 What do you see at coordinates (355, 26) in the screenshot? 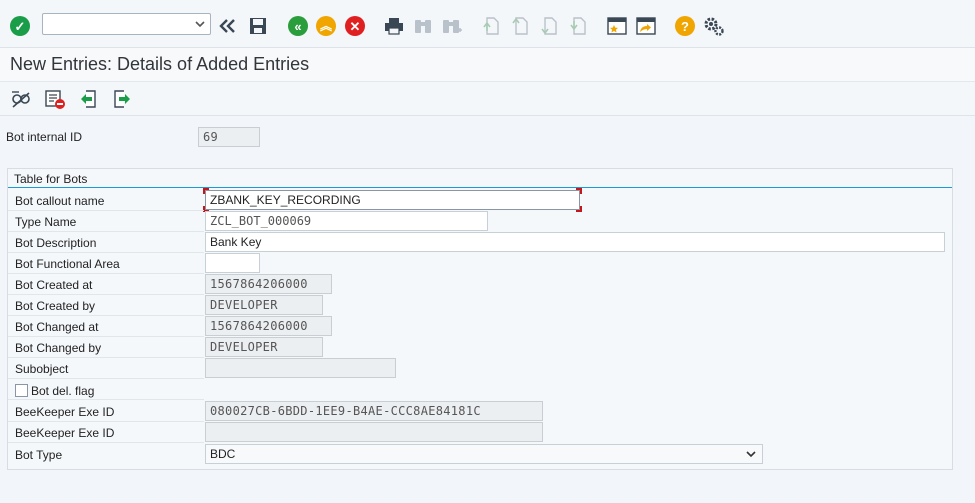
I see `cancel-icon: ✕` at bounding box center [355, 26].